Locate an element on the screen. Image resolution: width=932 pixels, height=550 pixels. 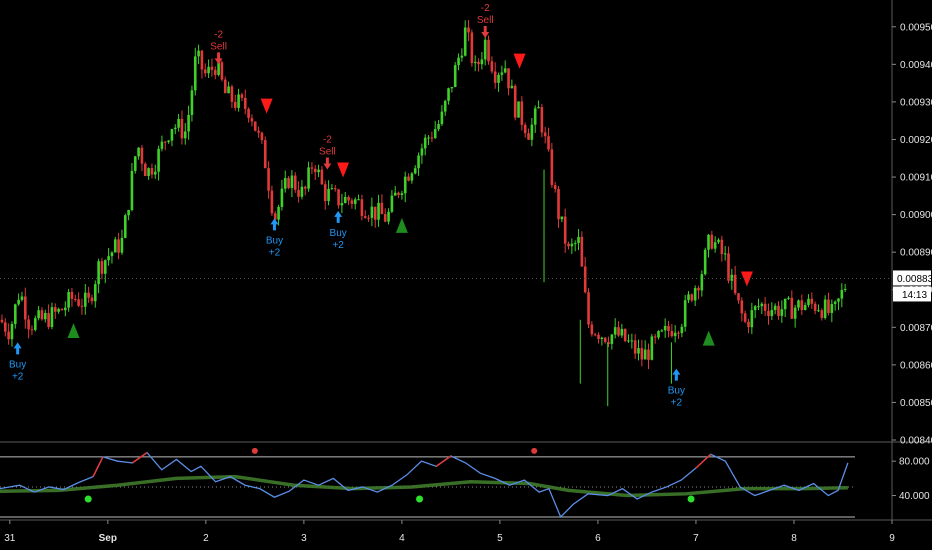
time-tick-label: 5 is located at coordinates (500, 538).